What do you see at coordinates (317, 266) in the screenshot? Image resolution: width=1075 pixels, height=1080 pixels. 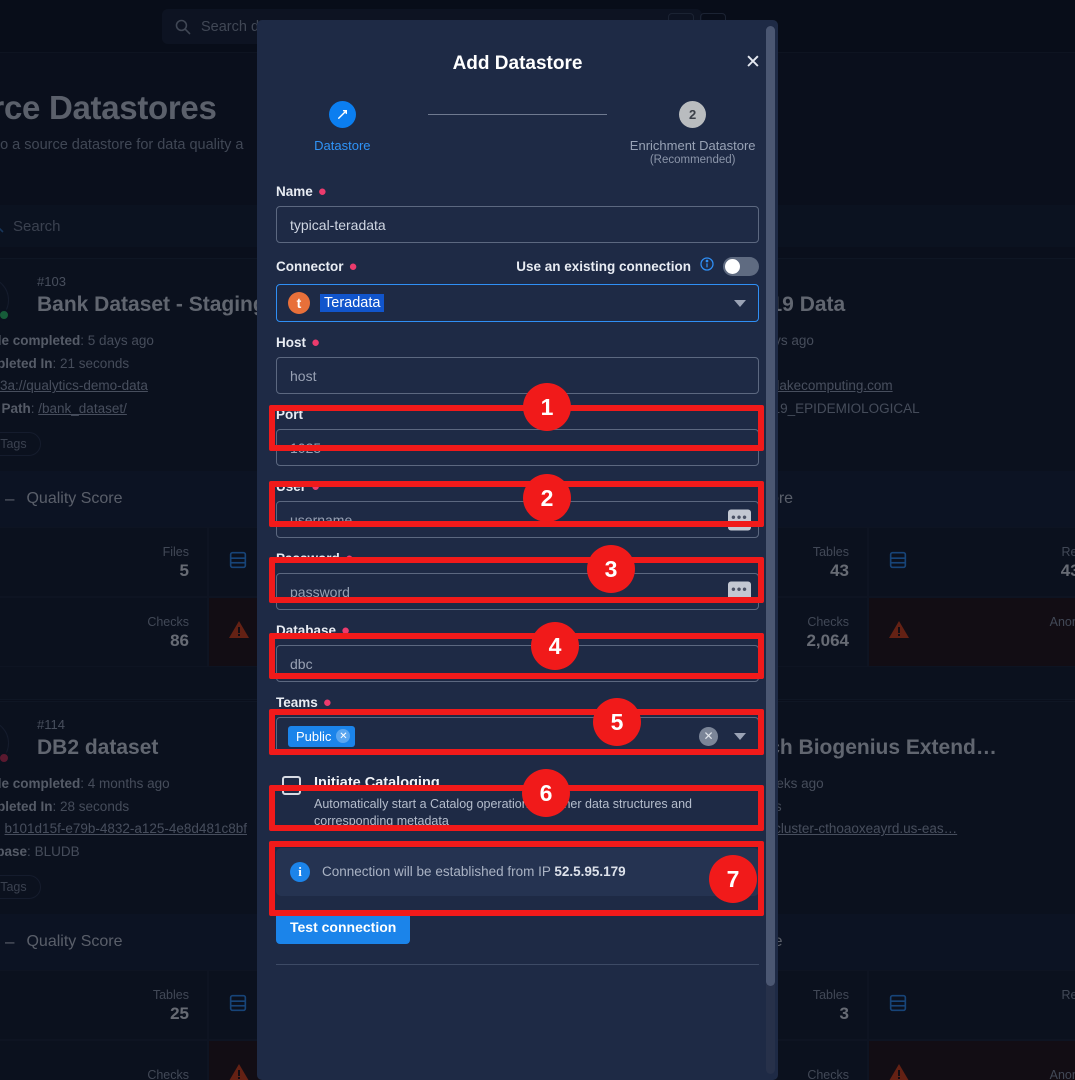 I see `connector-label: Connector ●` at bounding box center [317, 266].